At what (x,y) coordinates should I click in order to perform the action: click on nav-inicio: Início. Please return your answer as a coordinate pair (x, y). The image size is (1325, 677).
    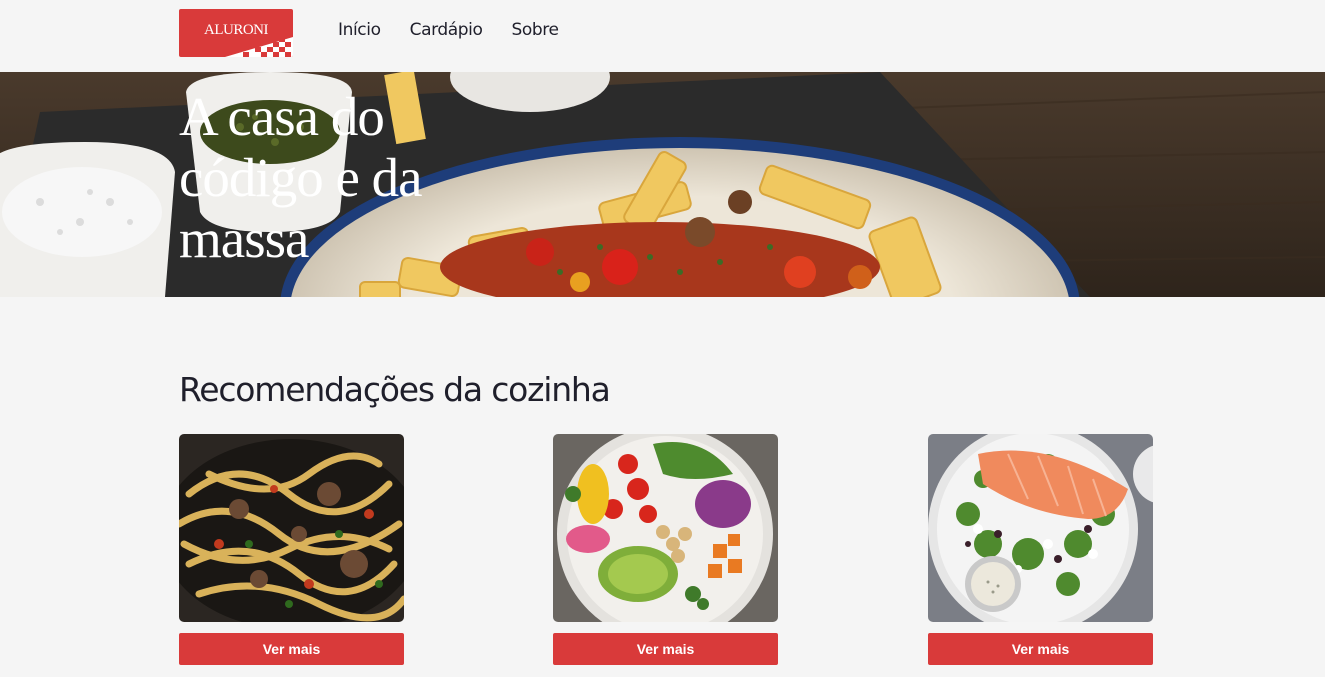
    Looking at the image, I should click on (359, 30).